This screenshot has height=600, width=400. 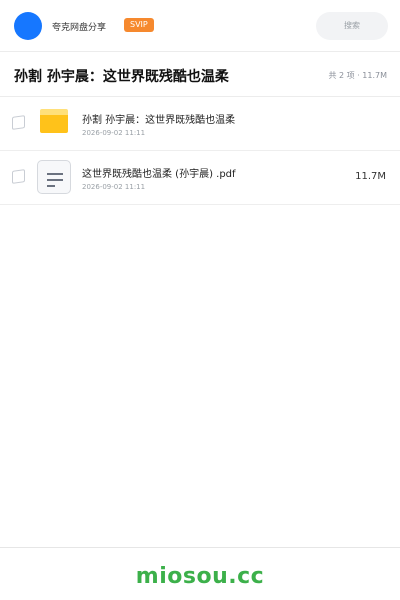 I want to click on file-row: 孙割 孙宇晨：这世界既残酷也温柔 2026-09-02 11:11, so click(x=200, y=124).